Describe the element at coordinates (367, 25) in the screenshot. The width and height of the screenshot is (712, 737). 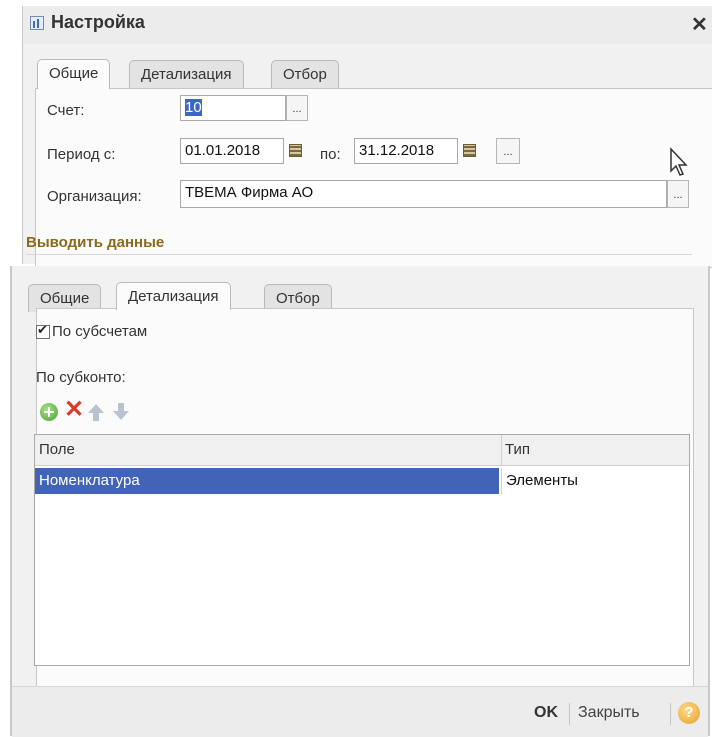
I see `title-bar: Настройка ✕` at that location.